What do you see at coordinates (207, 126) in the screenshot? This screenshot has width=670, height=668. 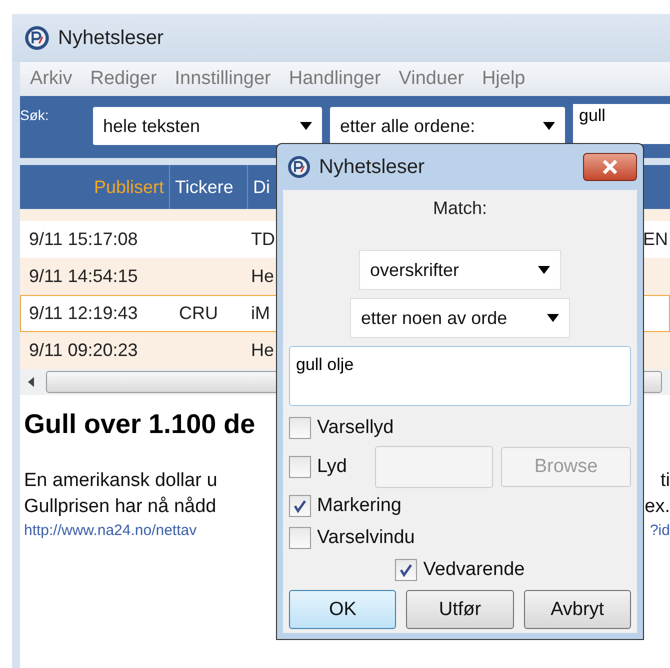 I see `scope-dropdown: hele teksten` at bounding box center [207, 126].